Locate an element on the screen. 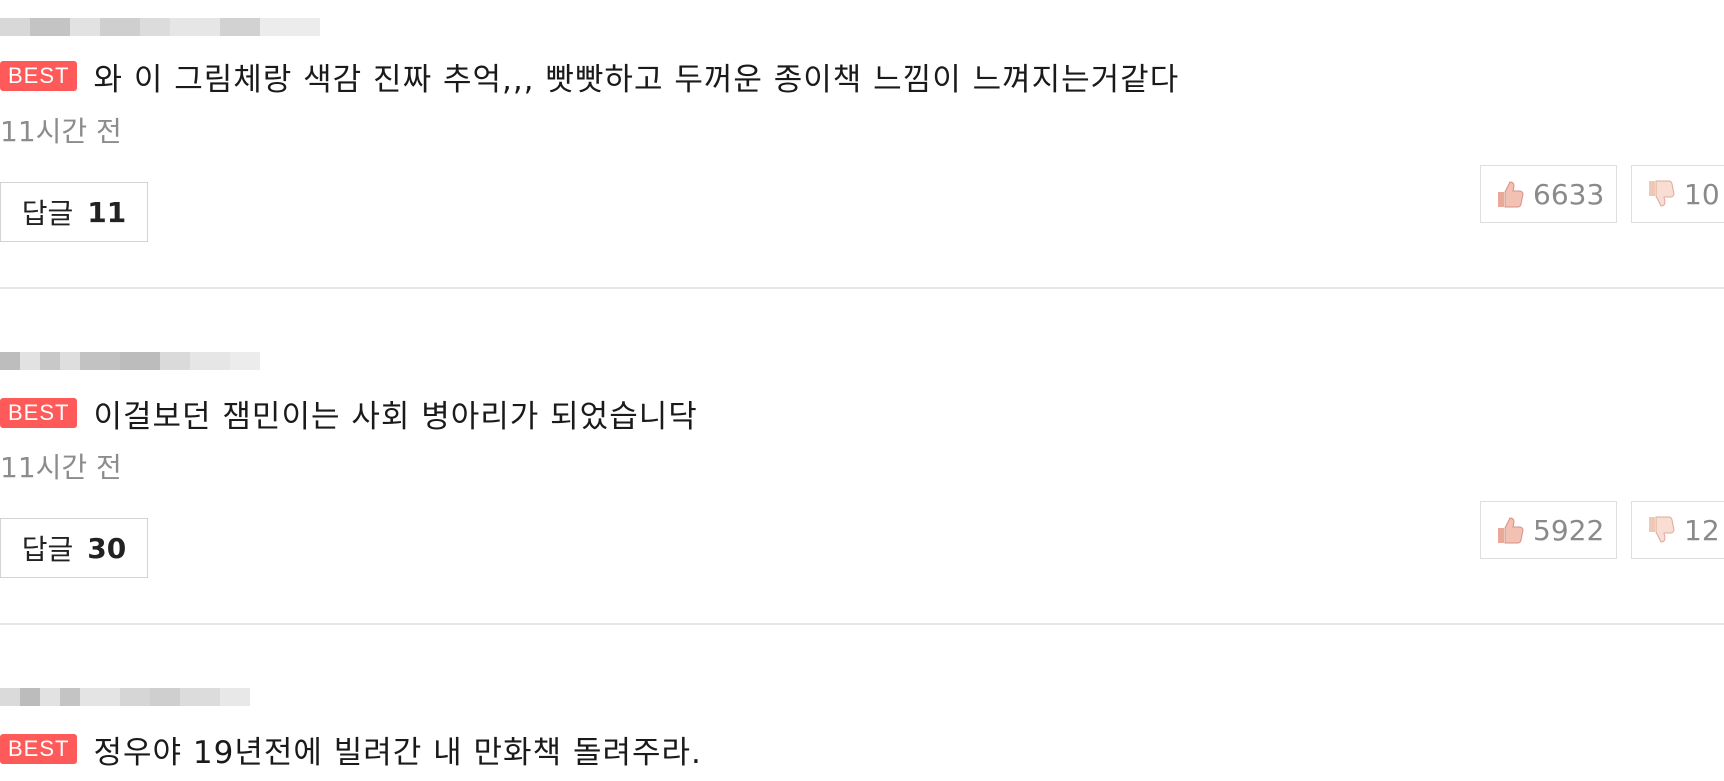 The height and width of the screenshot is (781, 1724). like-button: 6633 is located at coordinates (1548, 194).